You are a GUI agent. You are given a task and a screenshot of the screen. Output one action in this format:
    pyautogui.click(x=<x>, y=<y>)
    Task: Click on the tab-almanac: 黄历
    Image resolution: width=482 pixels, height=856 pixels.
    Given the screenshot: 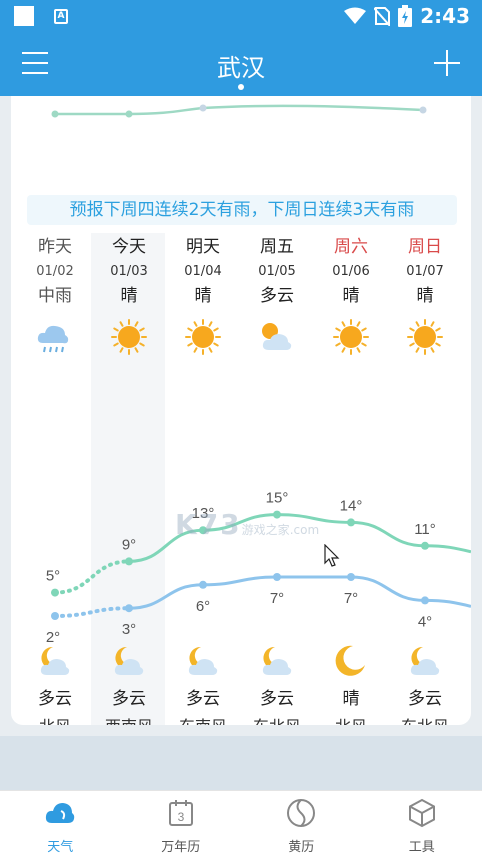 What is the action you would take?
    pyautogui.click(x=301, y=823)
    